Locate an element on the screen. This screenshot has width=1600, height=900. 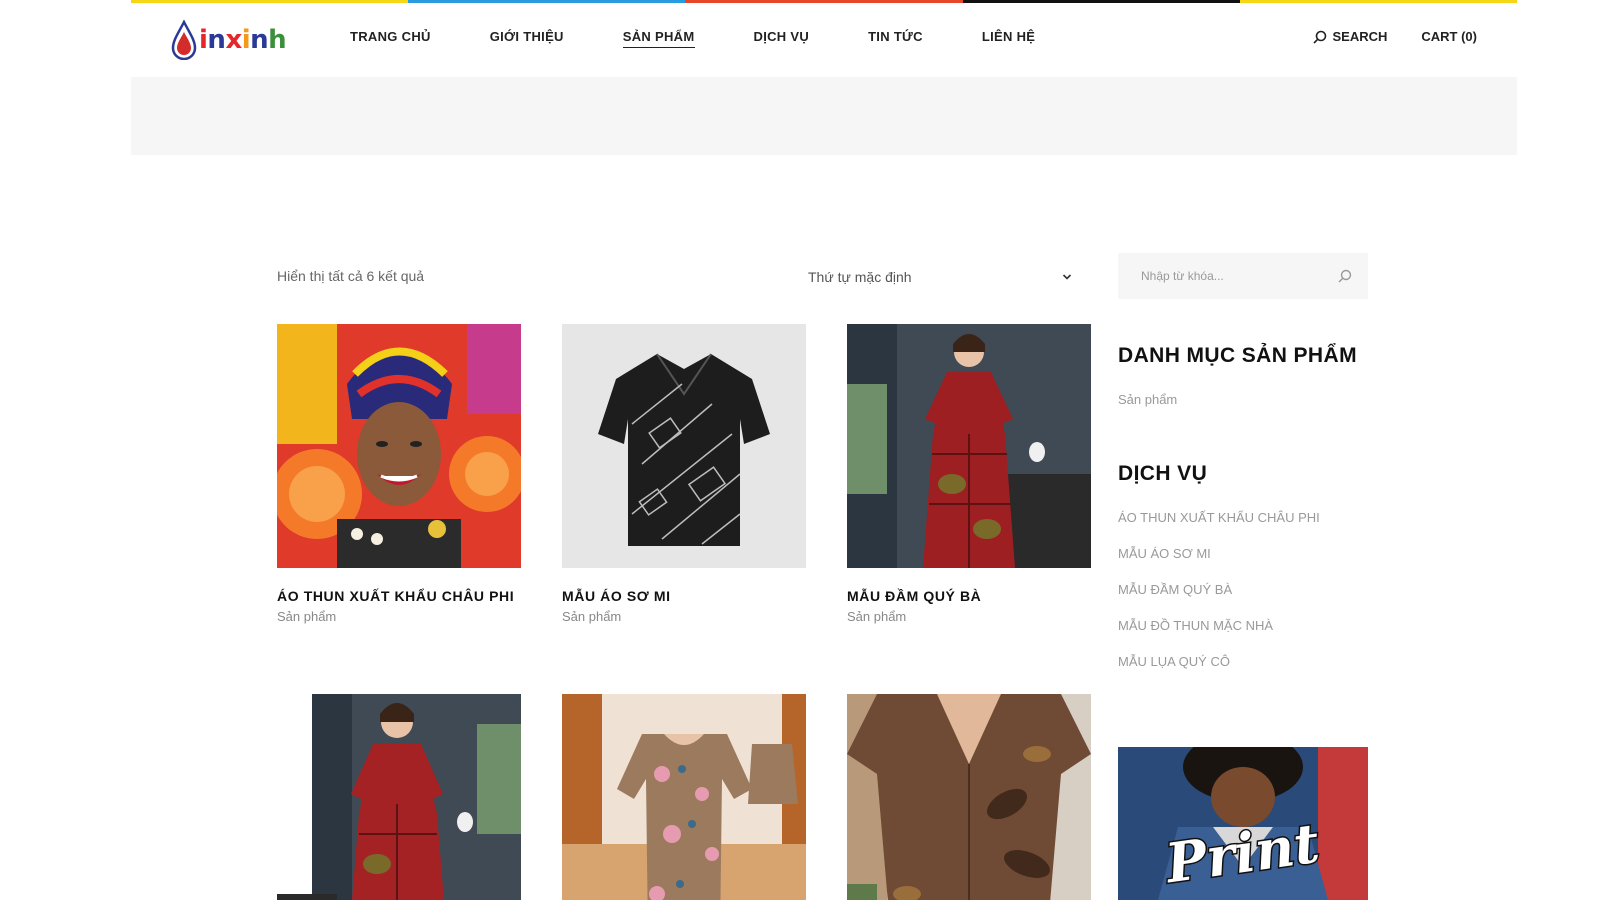
product-image-brown-dress is located at coordinates (969, 797).